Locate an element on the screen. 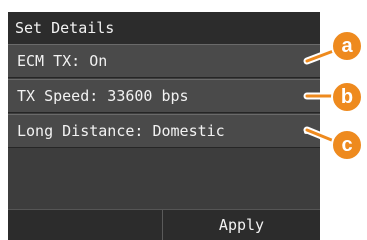 The width and height of the screenshot is (367, 240). bottom-bar: Apply is located at coordinates (164, 224).